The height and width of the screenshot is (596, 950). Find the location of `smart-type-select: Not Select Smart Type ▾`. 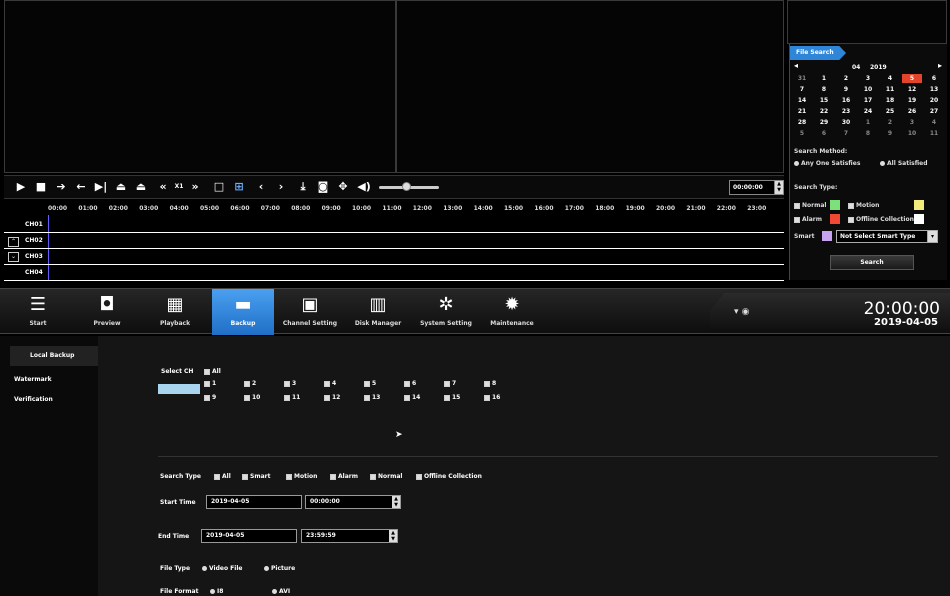

smart-type-select: Not Select Smart Type ▾ is located at coordinates (887, 236).